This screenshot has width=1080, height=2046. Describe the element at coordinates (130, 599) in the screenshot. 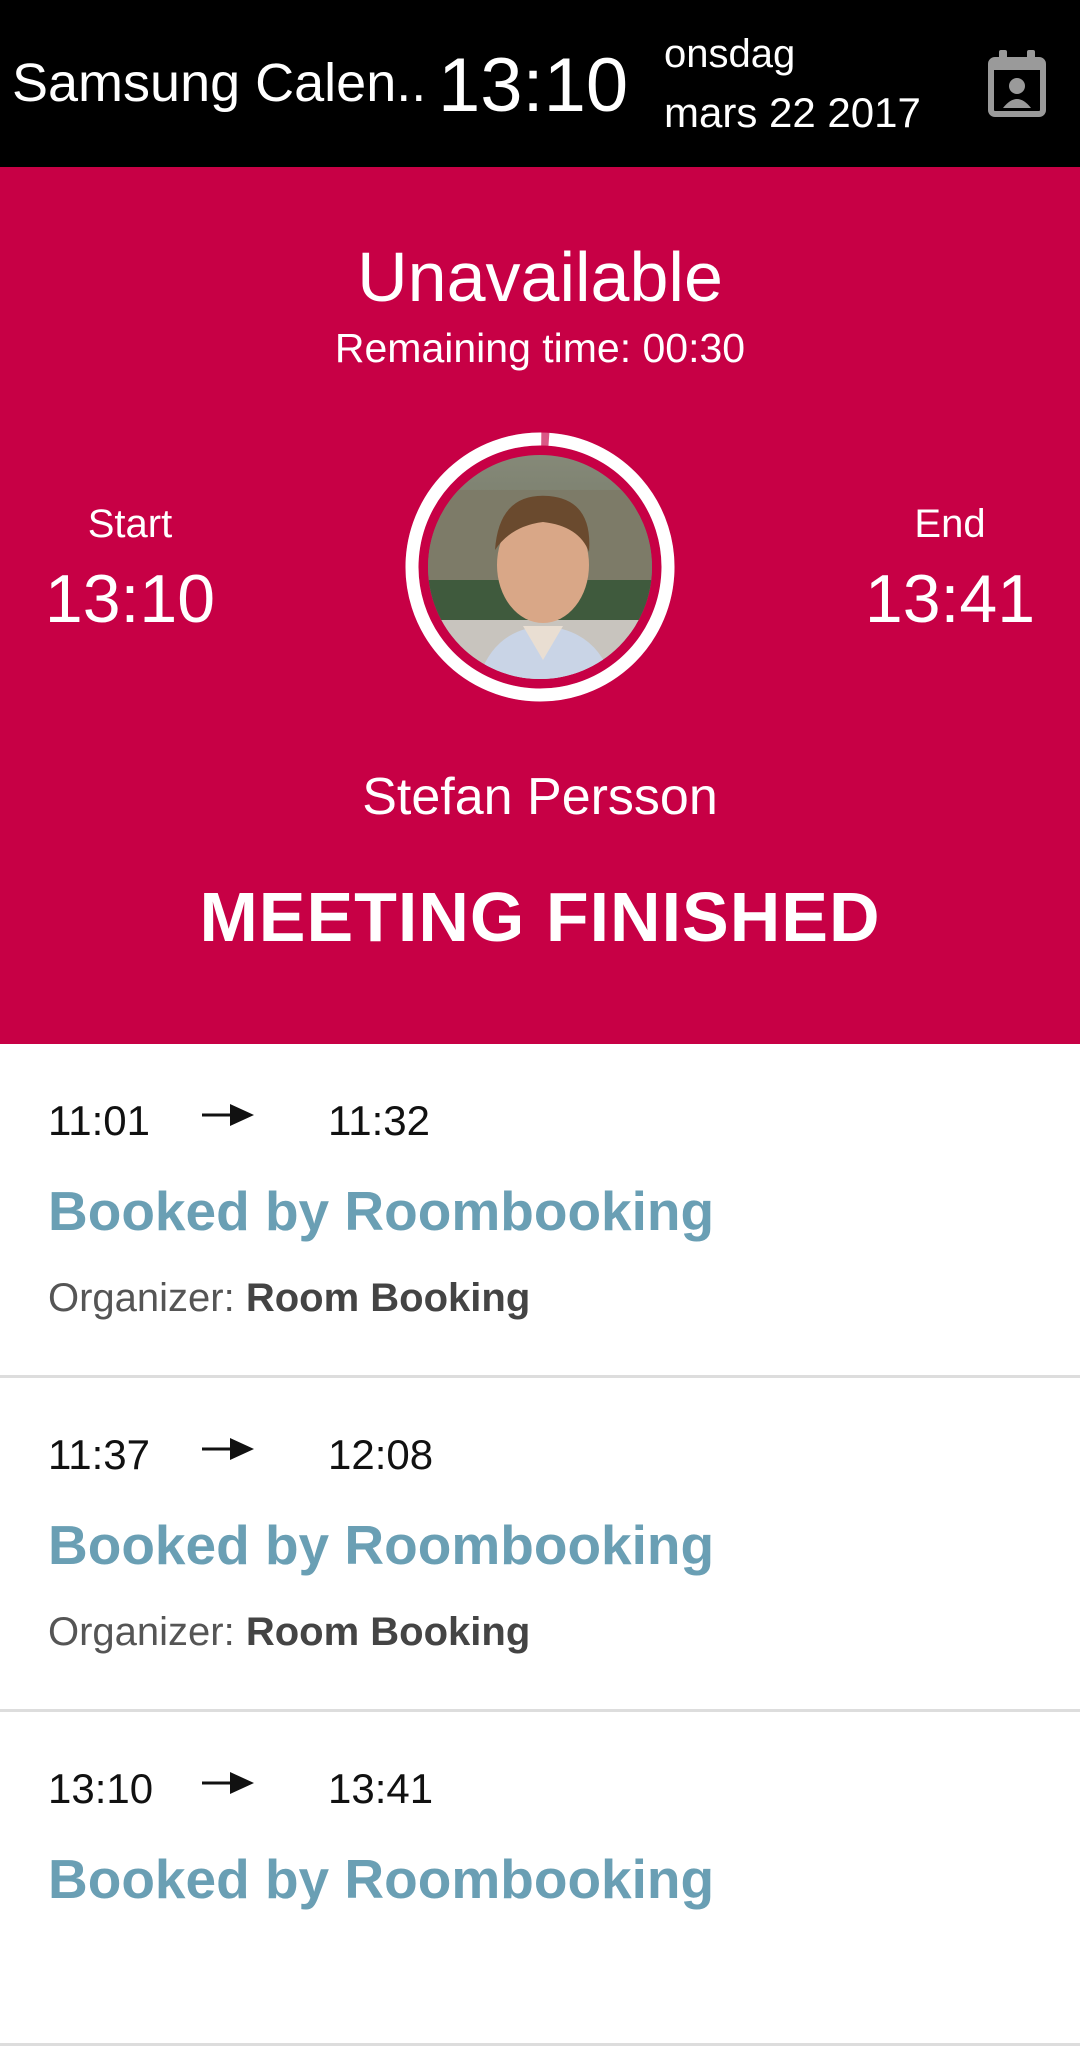

I see `start-time: 13:10` at that location.